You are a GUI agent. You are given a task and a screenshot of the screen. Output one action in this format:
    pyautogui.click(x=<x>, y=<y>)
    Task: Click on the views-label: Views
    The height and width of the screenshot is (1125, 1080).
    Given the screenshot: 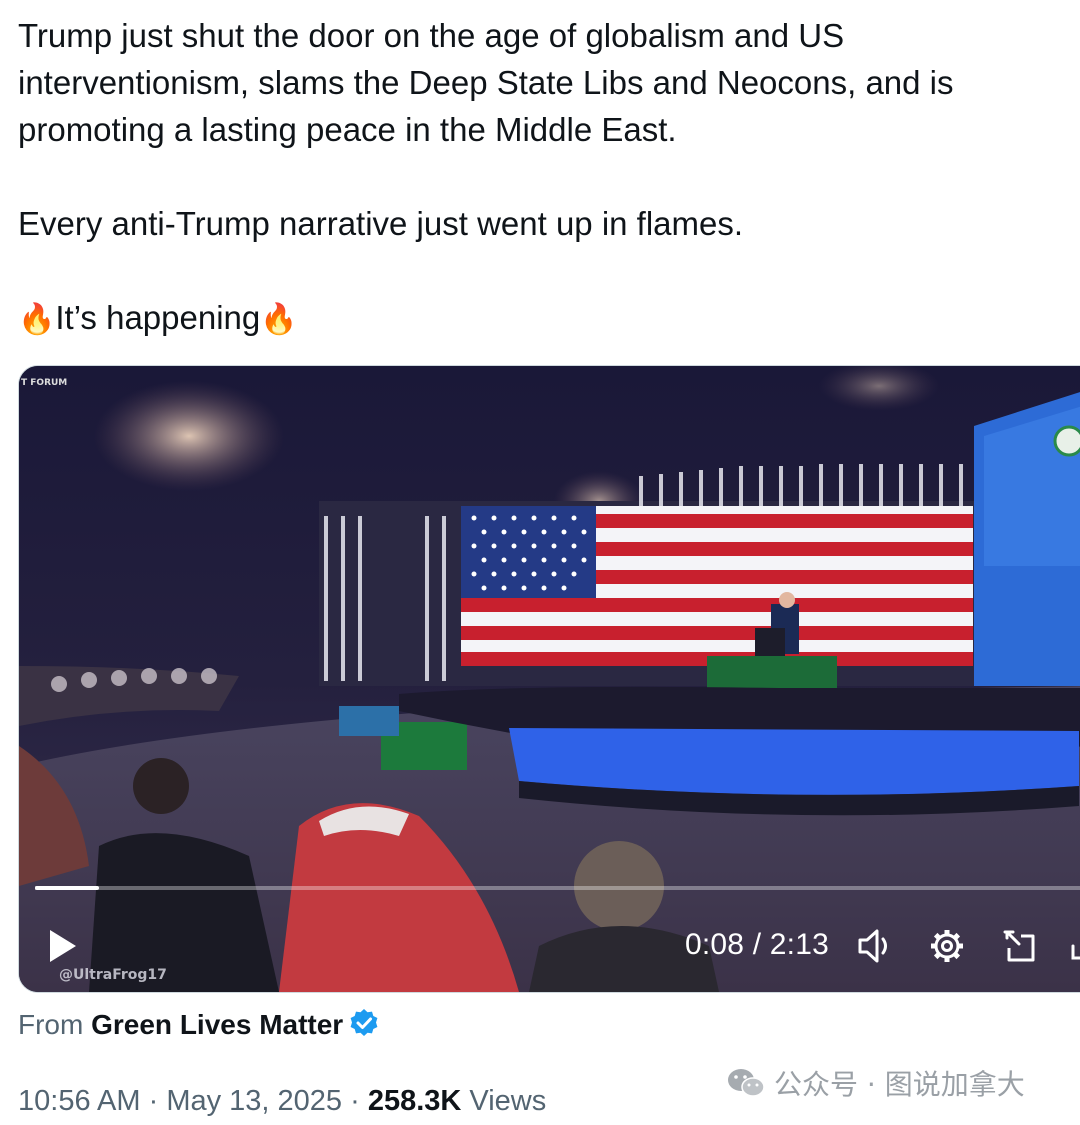 What is the action you would take?
    pyautogui.click(x=504, y=1101)
    